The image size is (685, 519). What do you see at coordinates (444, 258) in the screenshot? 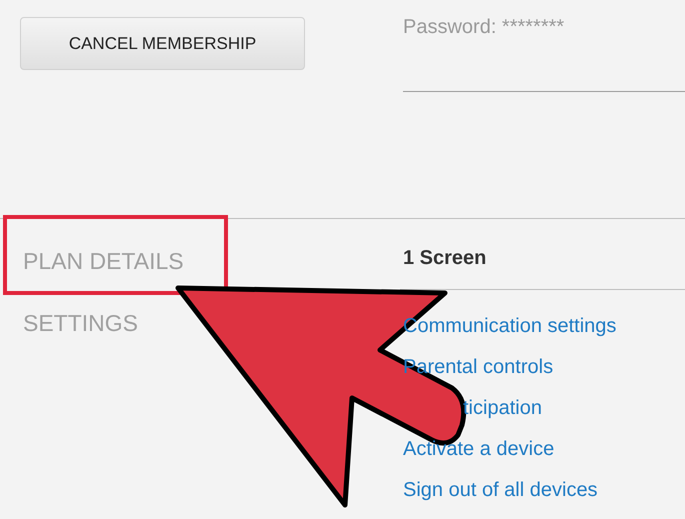
I see `plan-value: 1 Screen` at bounding box center [444, 258].